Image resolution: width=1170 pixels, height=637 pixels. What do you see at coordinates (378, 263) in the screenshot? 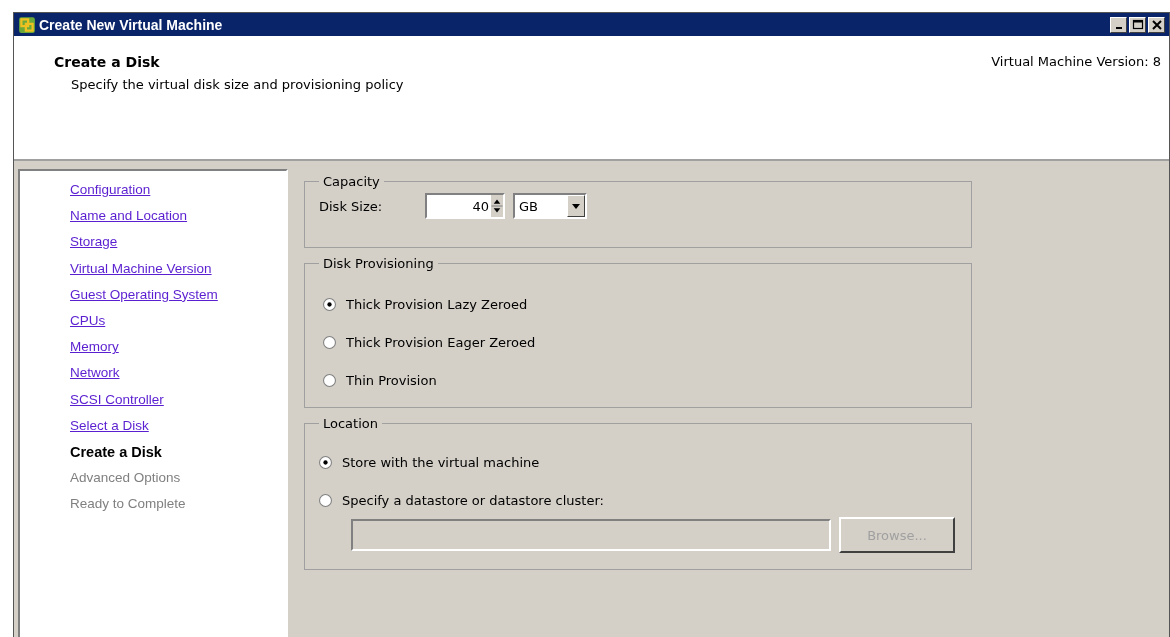
I see `group-title: Disk Provisioning` at bounding box center [378, 263].